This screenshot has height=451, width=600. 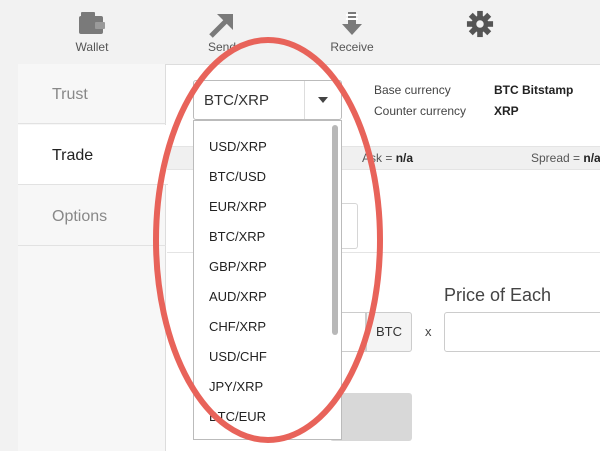 I want to click on wallet-icon, so click(x=92, y=23).